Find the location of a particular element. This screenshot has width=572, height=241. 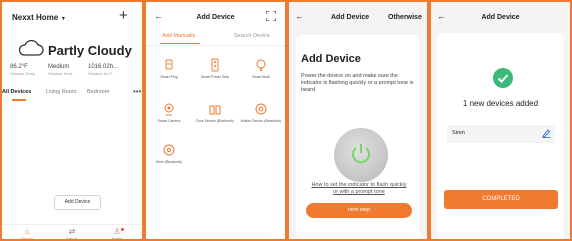

added-device-row: Siren is located at coordinates (501, 134).